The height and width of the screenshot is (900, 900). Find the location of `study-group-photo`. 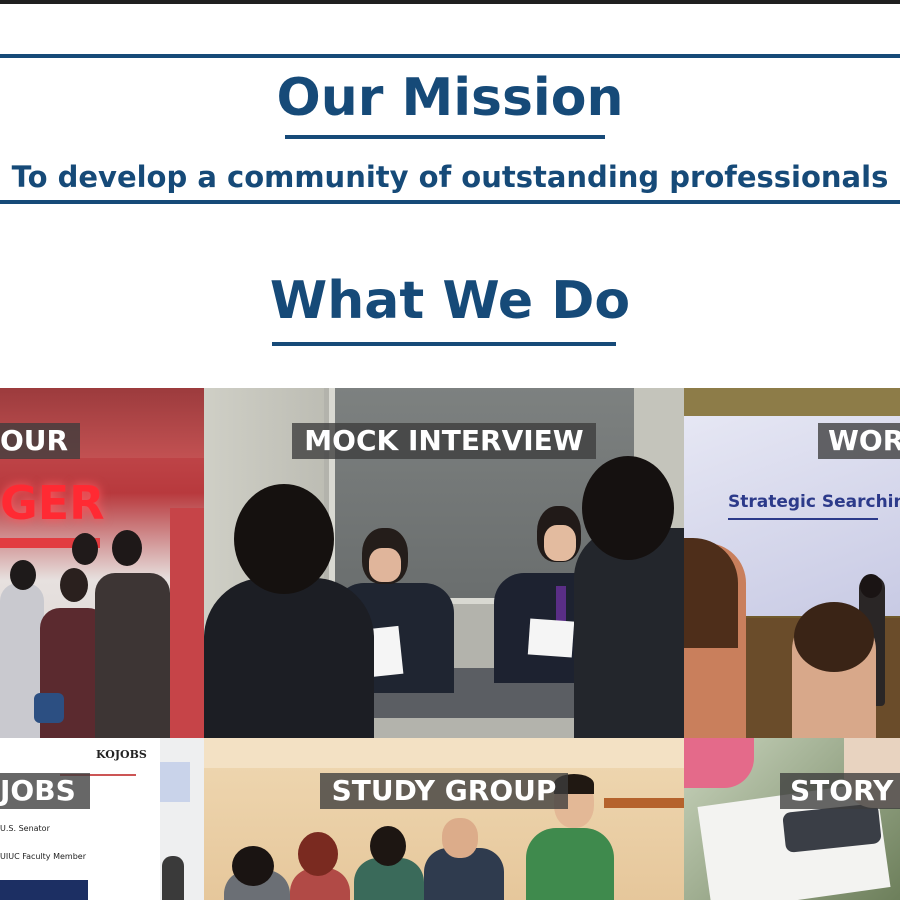

study-group-photo is located at coordinates (444, 819).